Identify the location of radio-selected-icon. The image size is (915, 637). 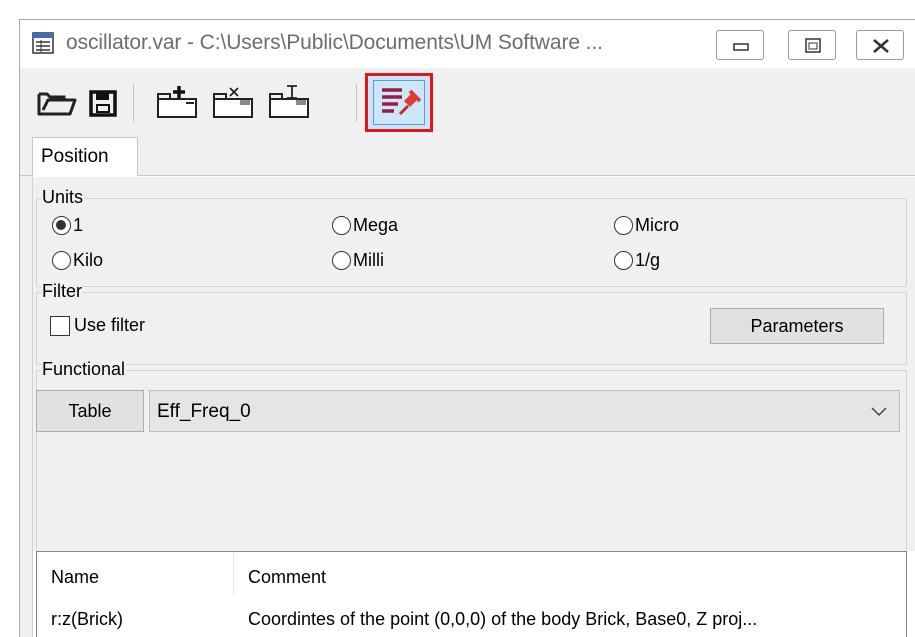
(61, 225).